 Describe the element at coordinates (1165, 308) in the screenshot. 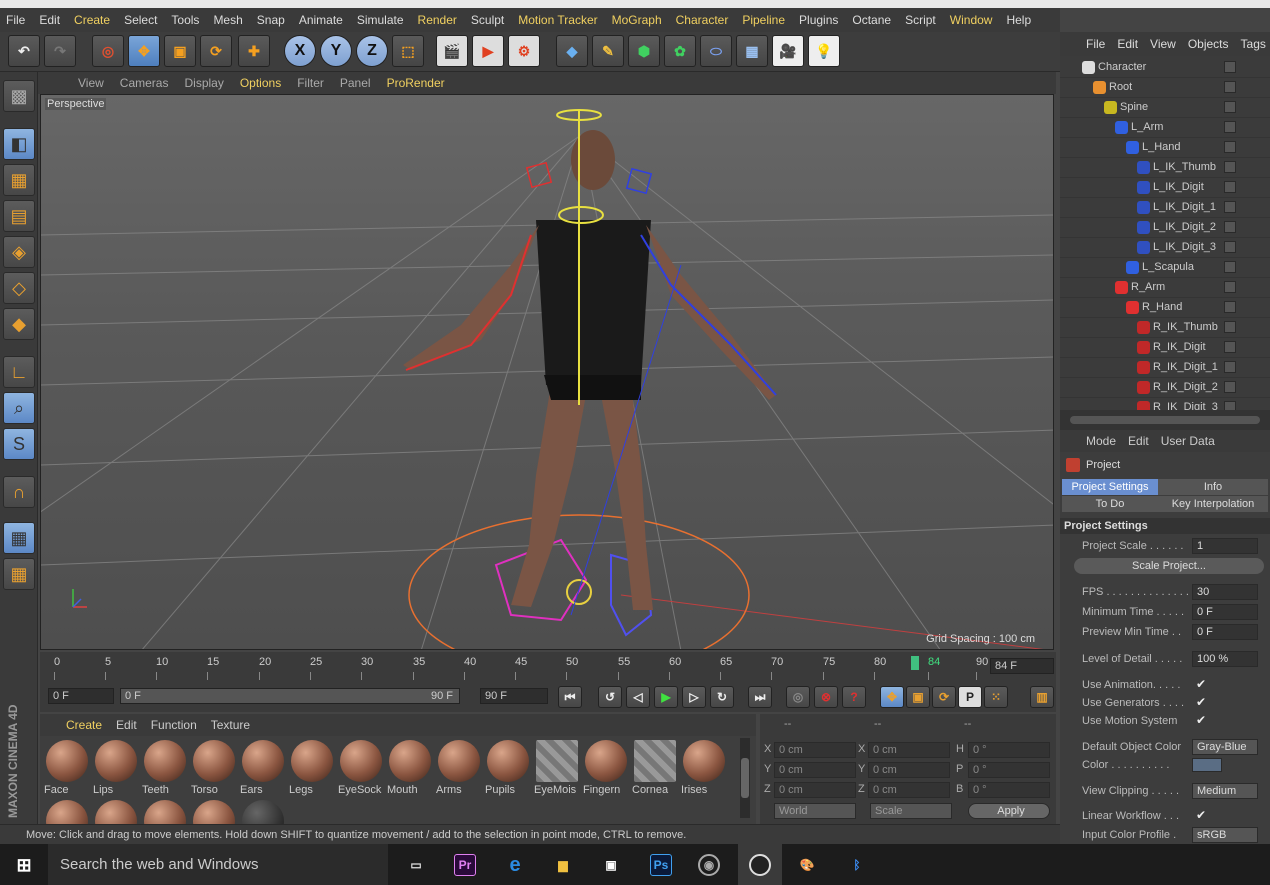

I see `tree-item-r-hand: R_Hand` at that location.